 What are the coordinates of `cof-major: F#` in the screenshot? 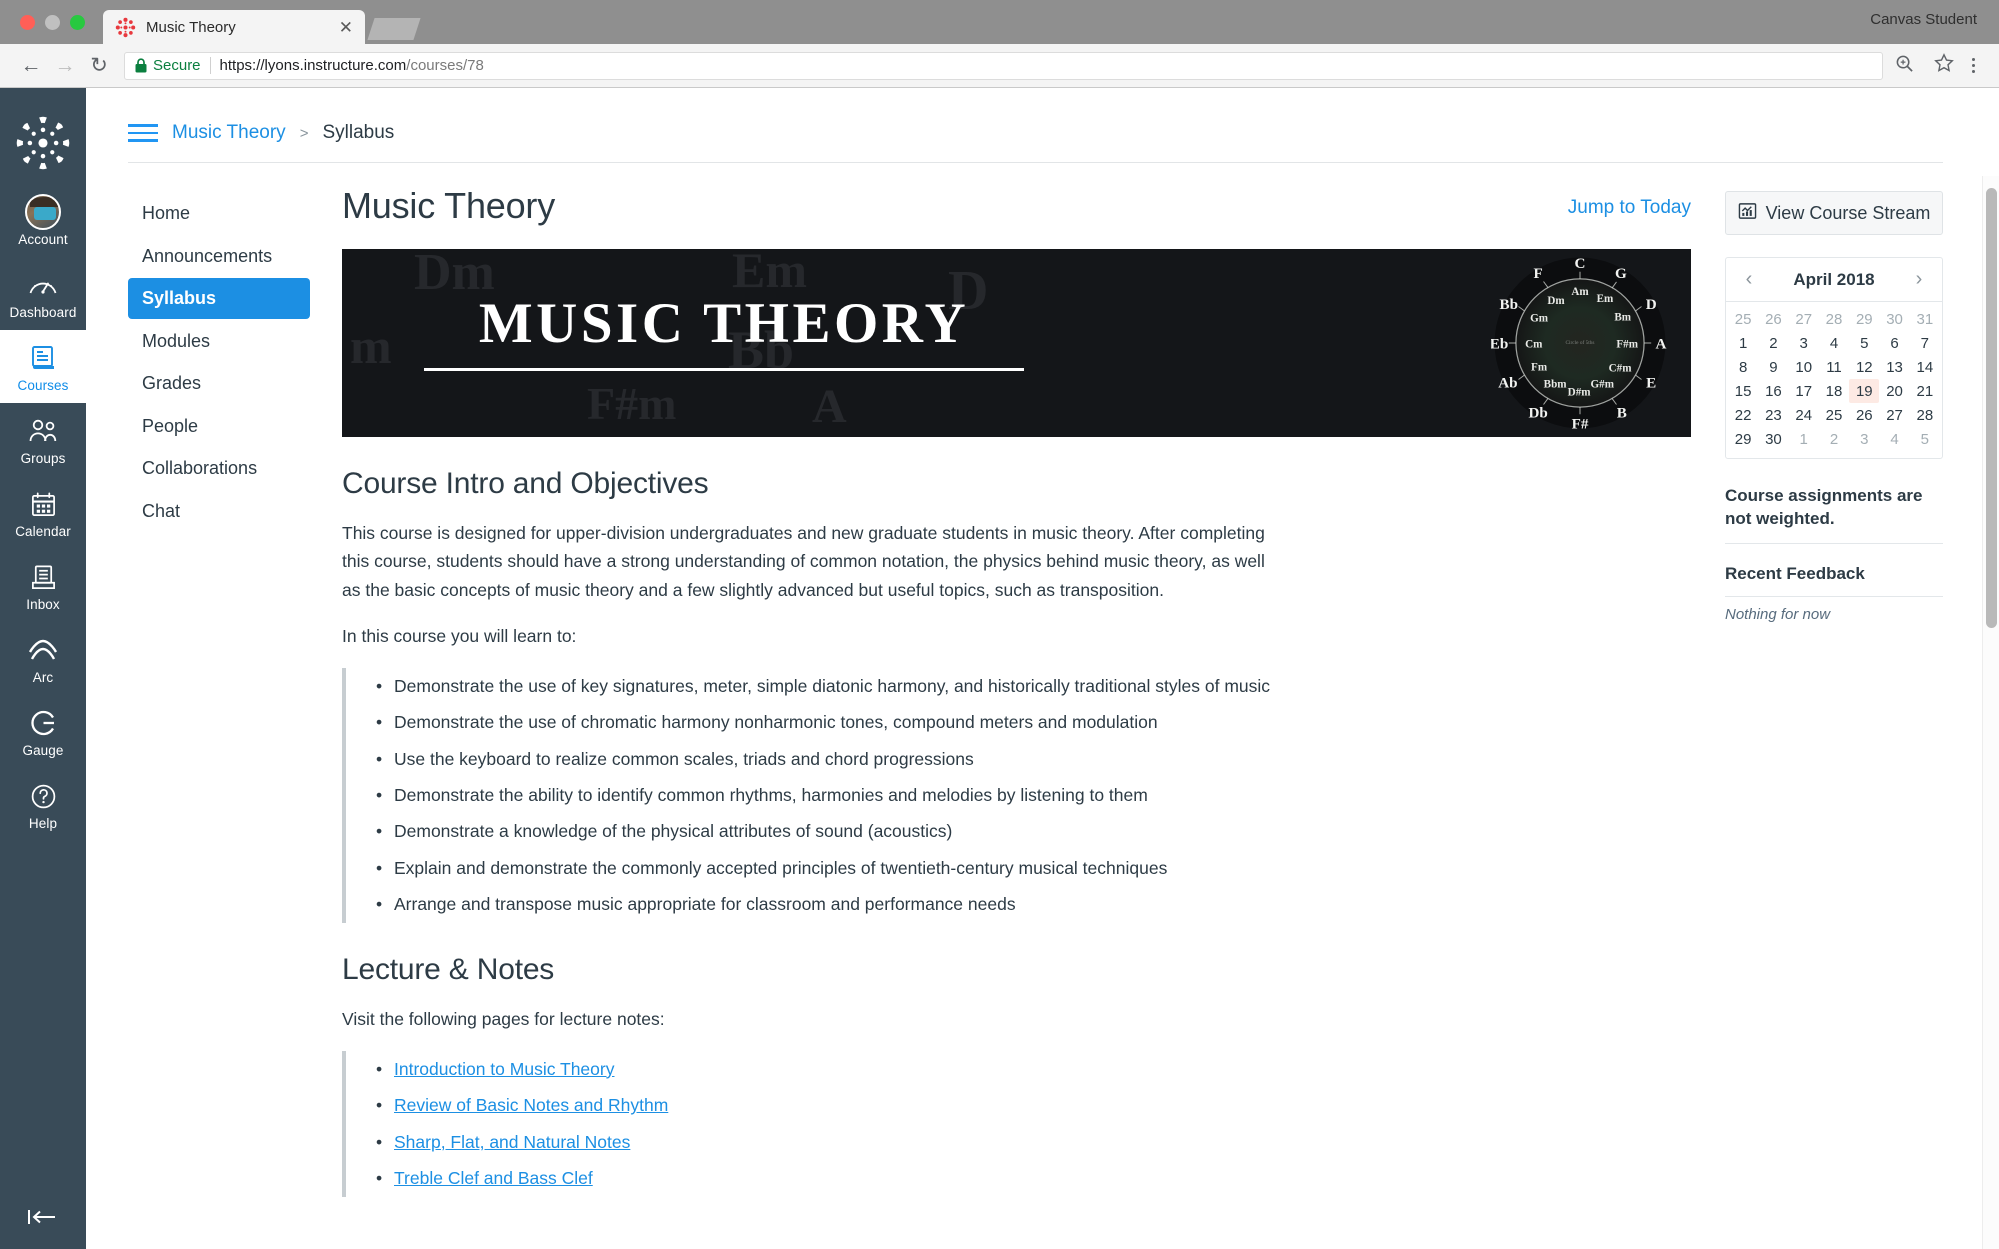 It's located at (1580, 424).